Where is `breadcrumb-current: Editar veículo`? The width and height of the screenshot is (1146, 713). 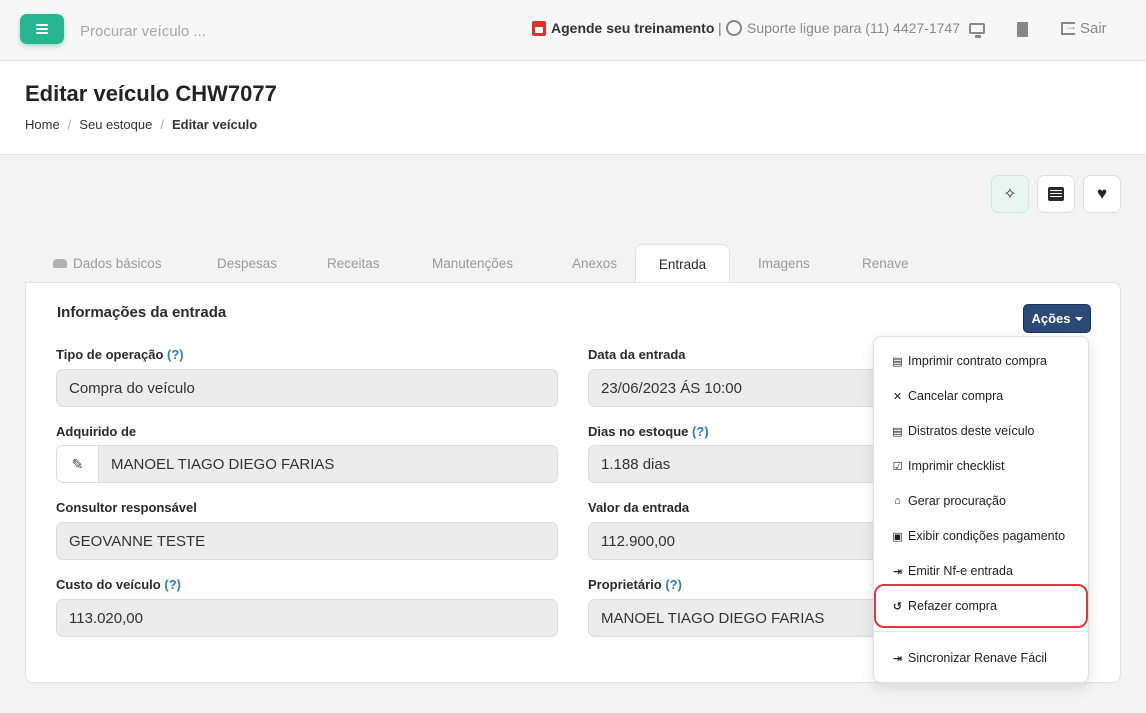 breadcrumb-current: Editar veículo is located at coordinates (214, 124).